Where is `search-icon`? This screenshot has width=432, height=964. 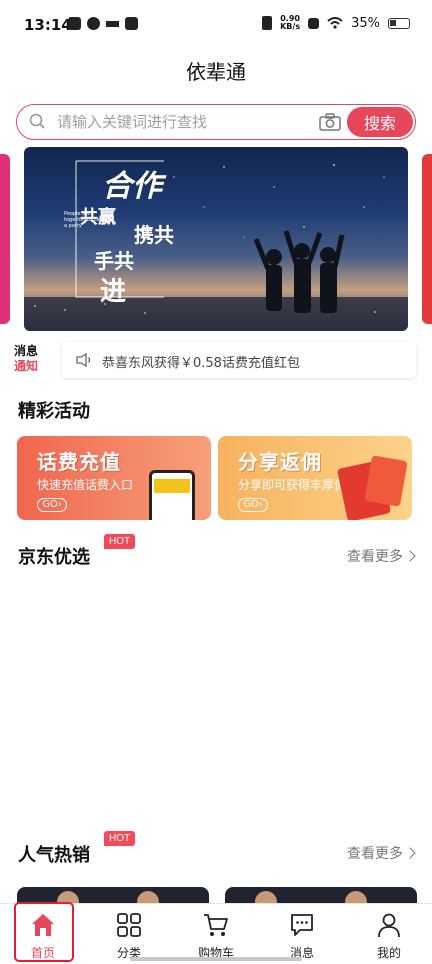
search-icon is located at coordinates (37, 121).